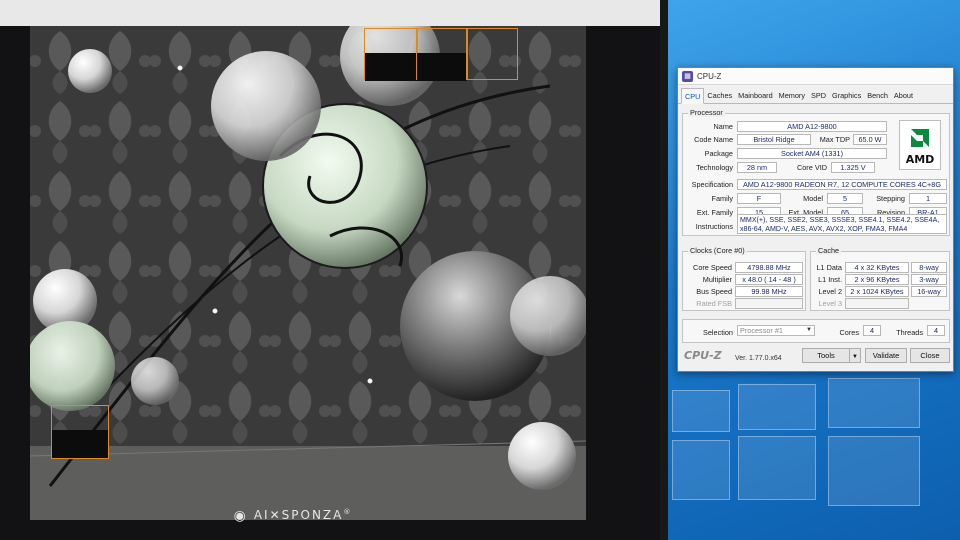 This screenshot has height=540, width=960. I want to click on corevid-label: Core VID, so click(811, 167).